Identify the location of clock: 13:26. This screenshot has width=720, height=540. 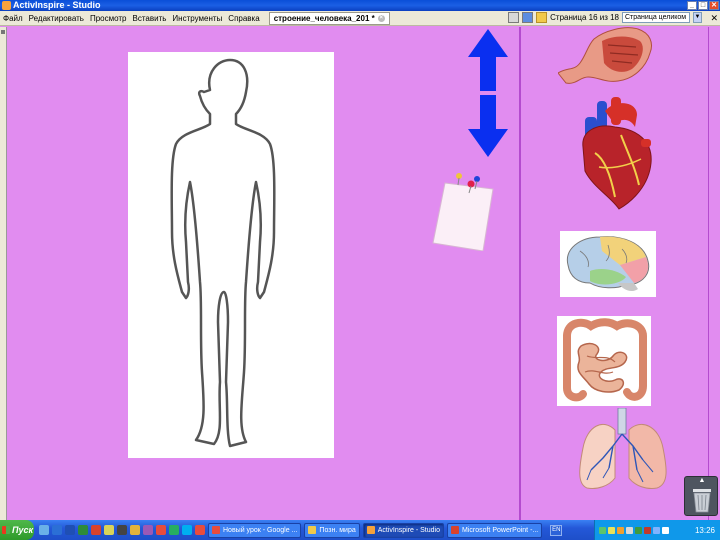
(707, 530).